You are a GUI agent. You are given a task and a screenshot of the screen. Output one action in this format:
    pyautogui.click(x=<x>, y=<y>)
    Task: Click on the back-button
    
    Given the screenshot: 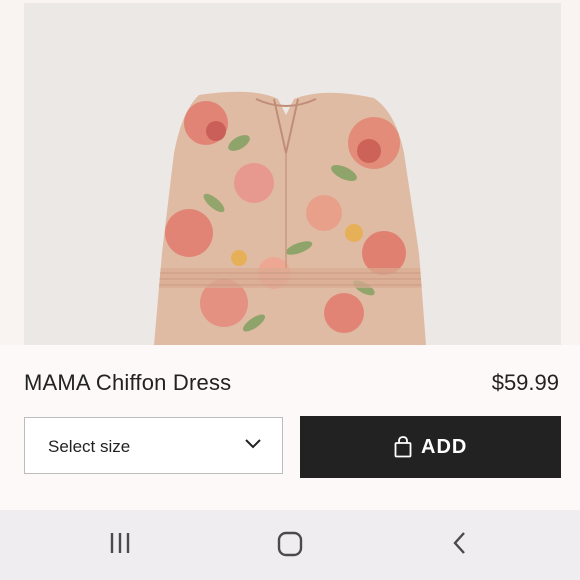 What is the action you would take?
    pyautogui.click(x=460, y=545)
    